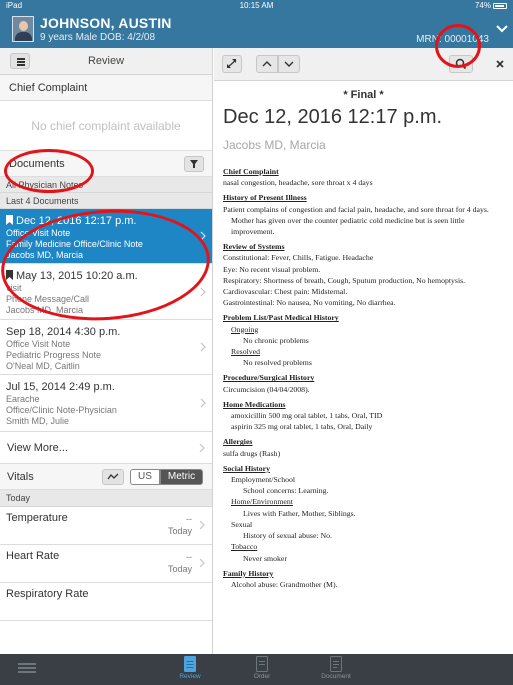 The height and width of the screenshot is (685, 513). I want to click on document-type: Office Visit Note, so click(38, 344).